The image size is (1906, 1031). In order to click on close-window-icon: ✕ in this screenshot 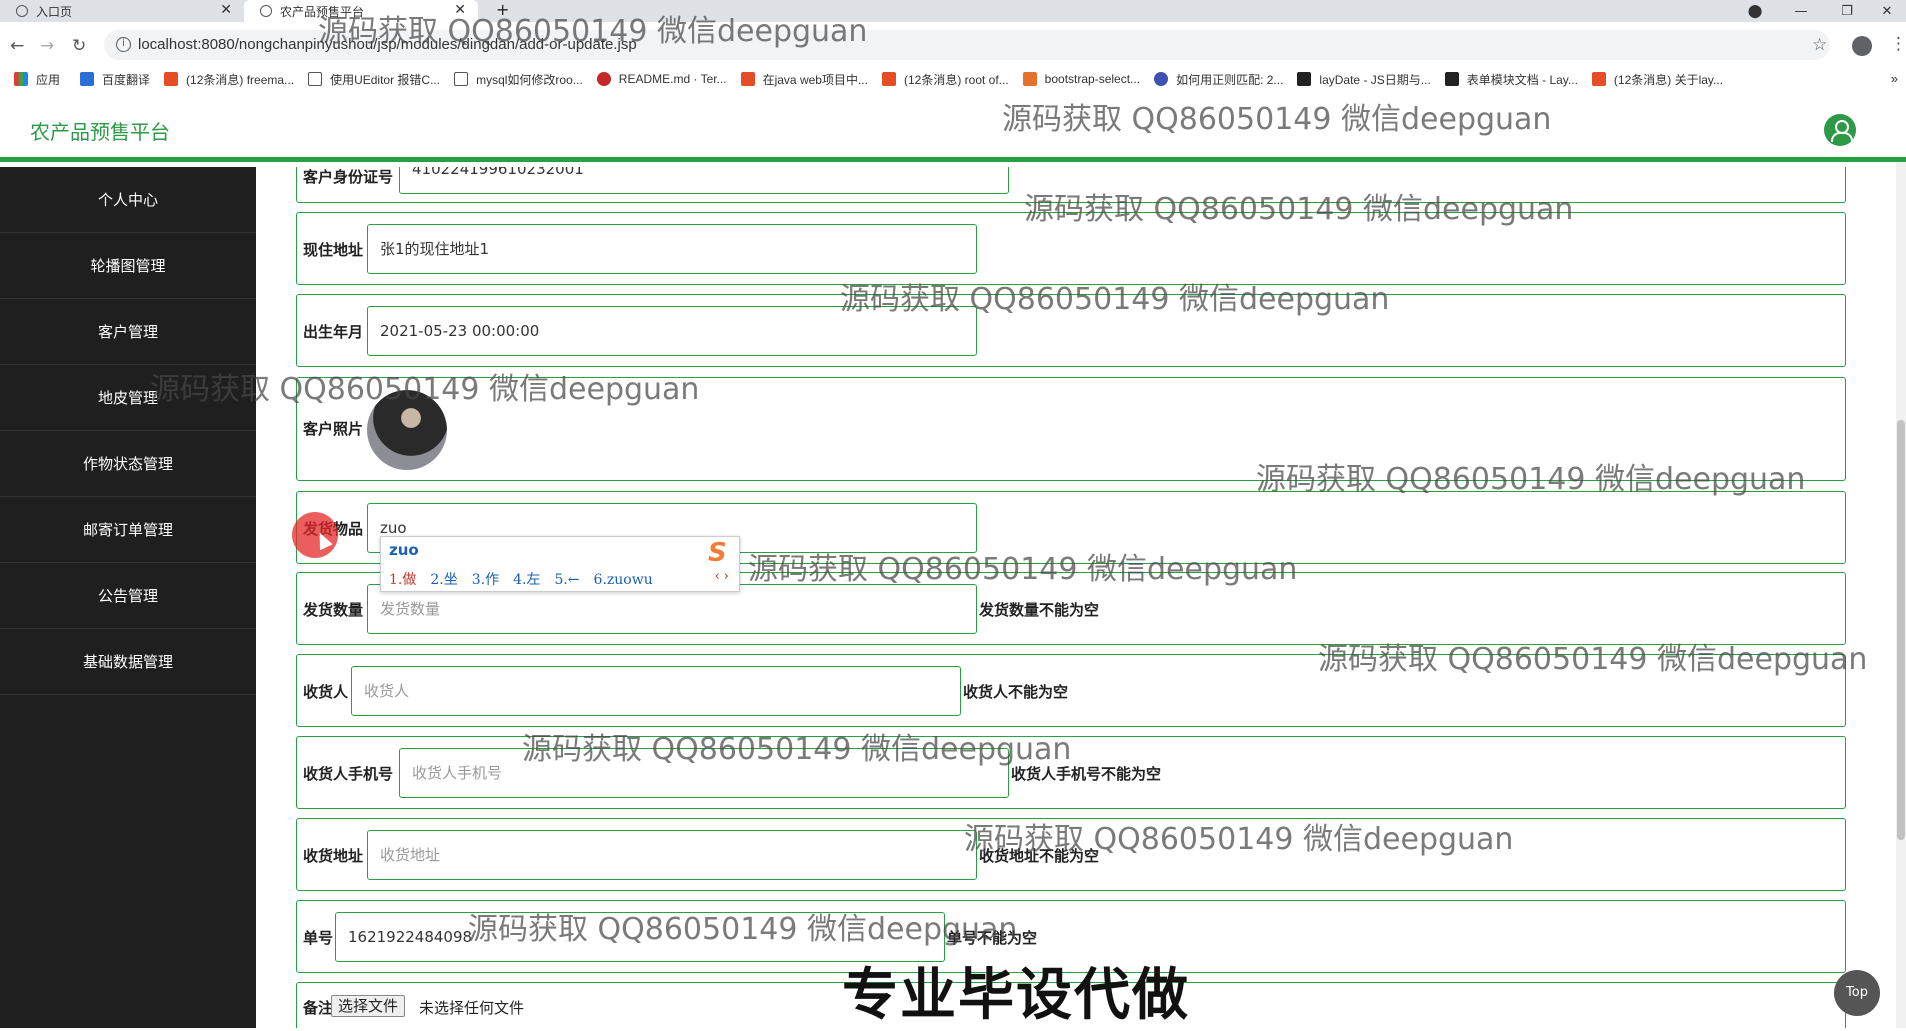, I will do `click(1885, 11)`.